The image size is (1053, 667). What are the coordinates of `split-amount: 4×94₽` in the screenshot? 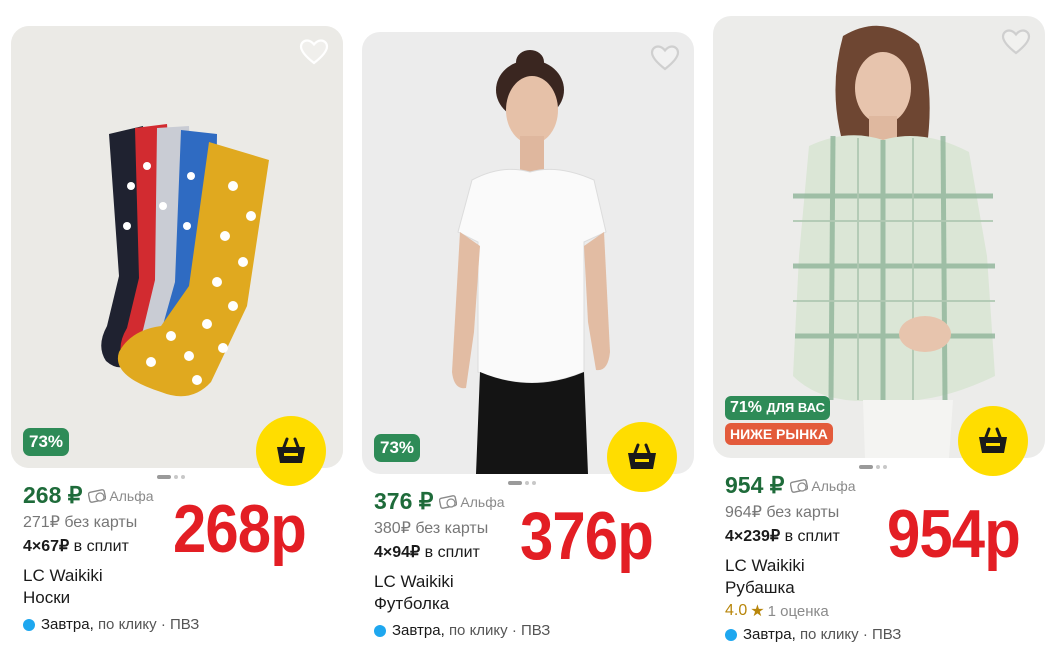 It's located at (397, 552).